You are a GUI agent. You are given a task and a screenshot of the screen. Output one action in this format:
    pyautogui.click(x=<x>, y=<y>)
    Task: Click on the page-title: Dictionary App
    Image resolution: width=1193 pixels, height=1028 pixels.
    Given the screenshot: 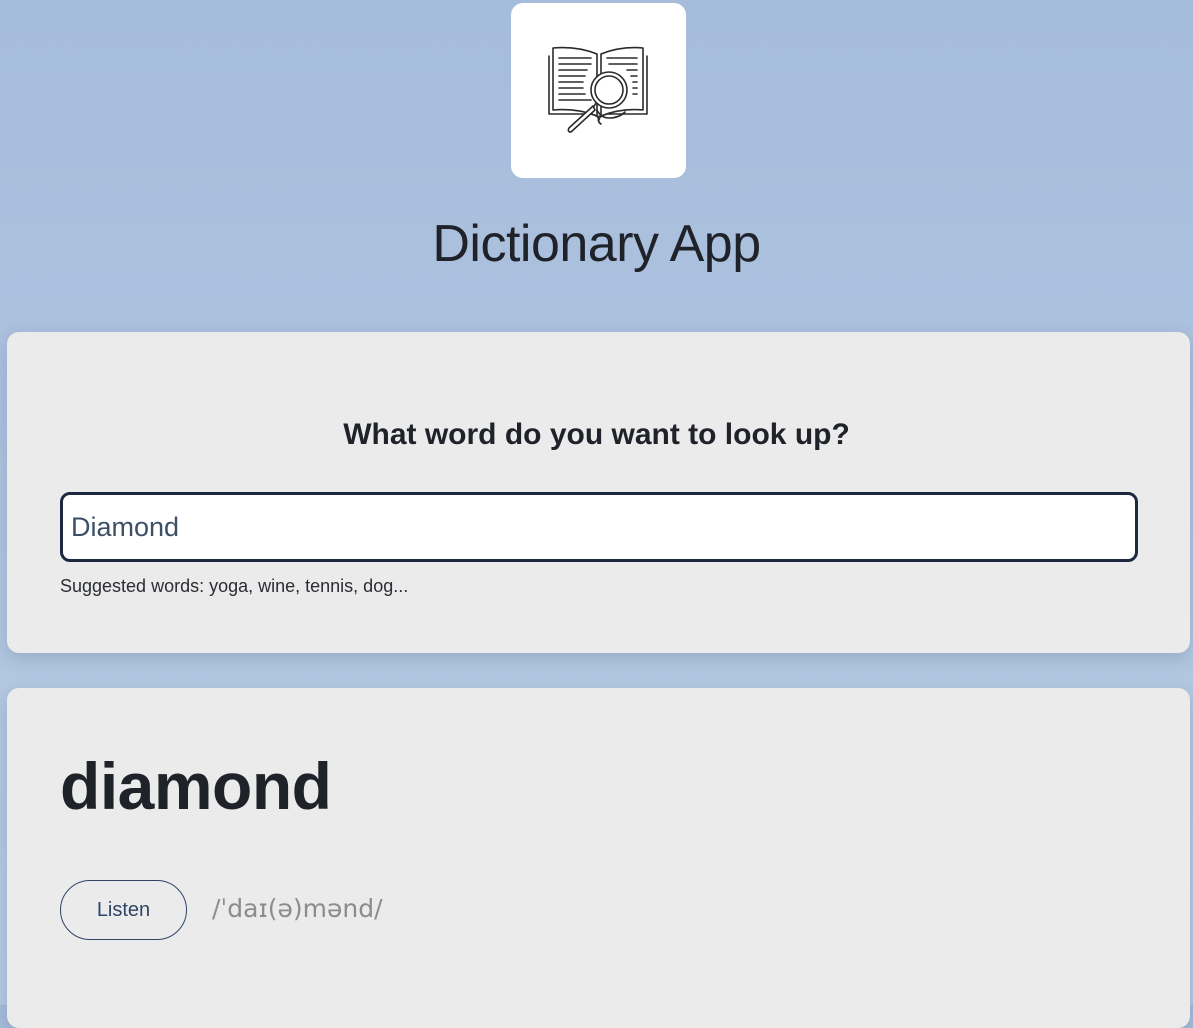 What is the action you would take?
    pyautogui.click(x=596, y=244)
    